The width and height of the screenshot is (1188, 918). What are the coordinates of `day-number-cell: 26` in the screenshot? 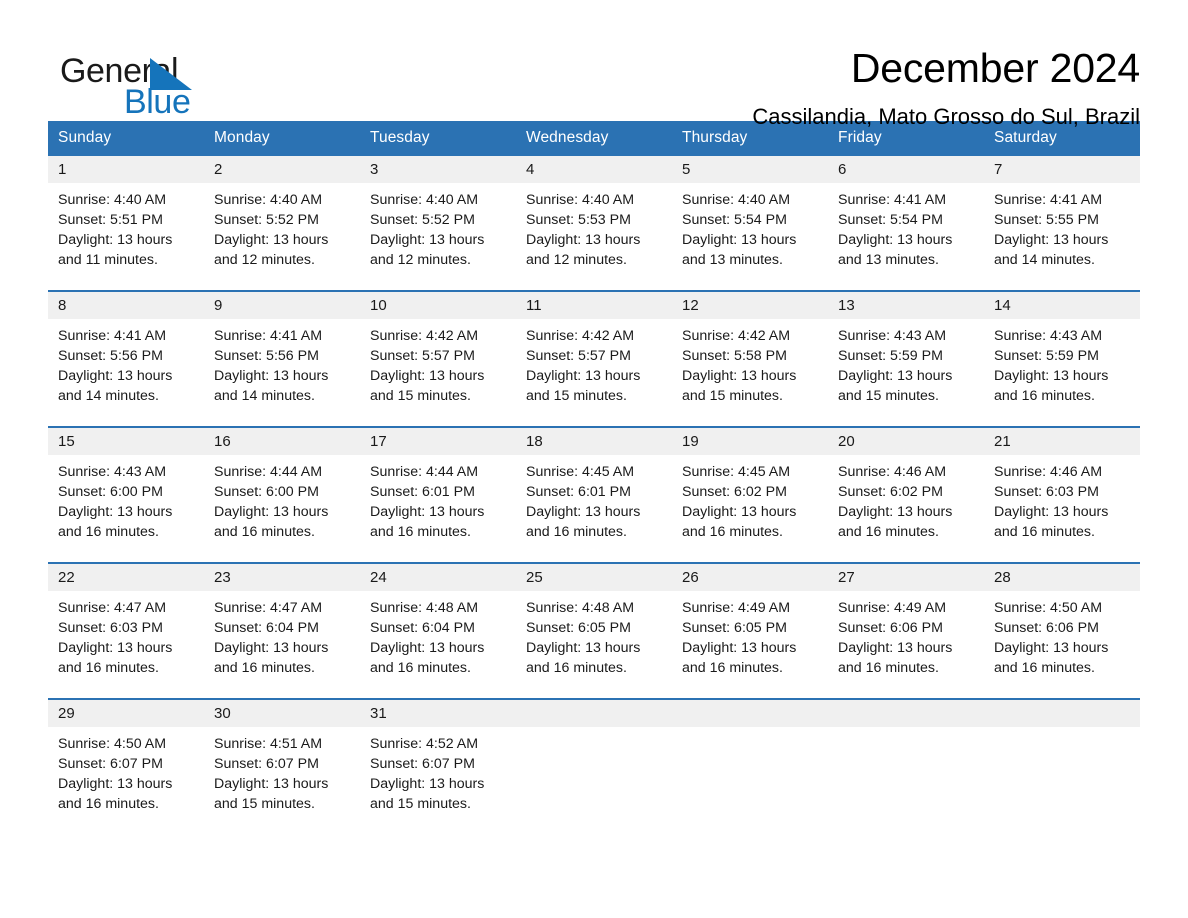 It's located at (750, 576).